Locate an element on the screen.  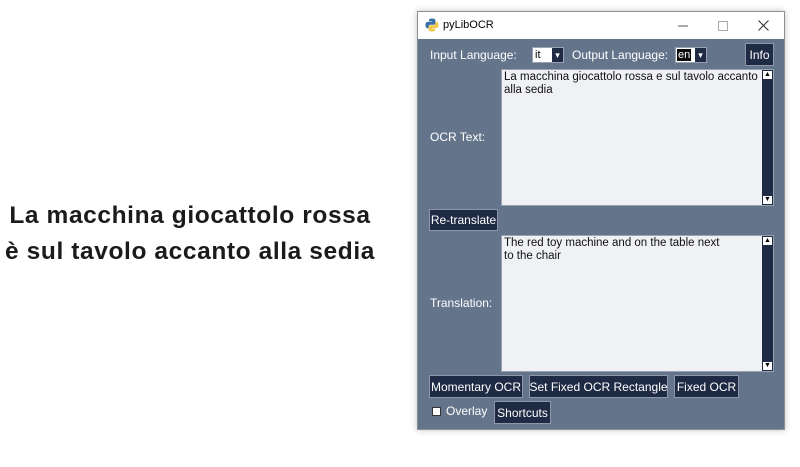
set-fixed-ocr-rectangle-button: Set Fixed OCR Rectangle is located at coordinates (598, 386).